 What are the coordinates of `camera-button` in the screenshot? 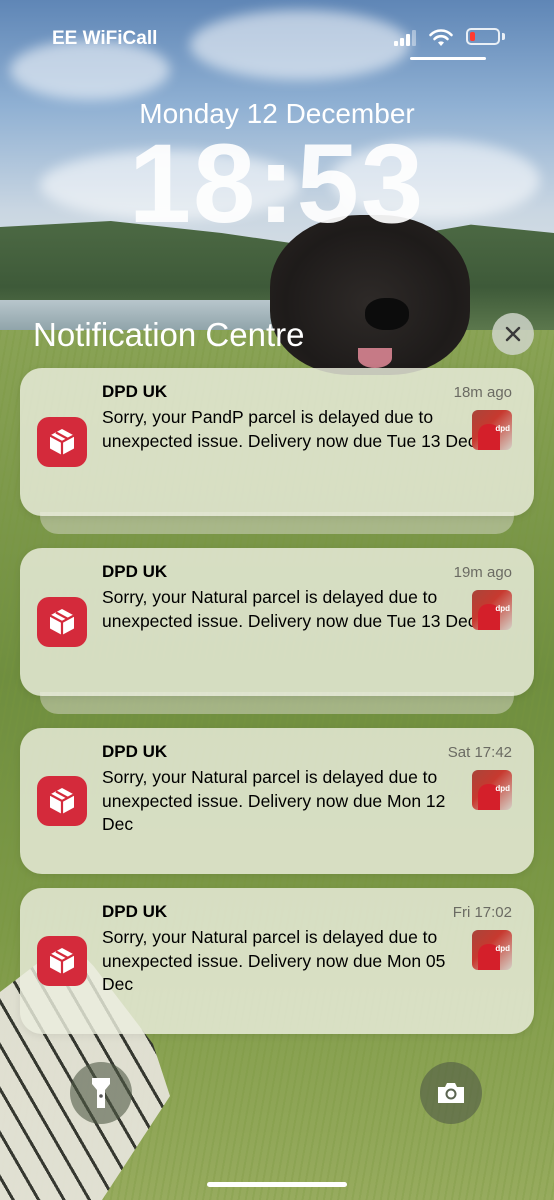 It's located at (451, 1093).